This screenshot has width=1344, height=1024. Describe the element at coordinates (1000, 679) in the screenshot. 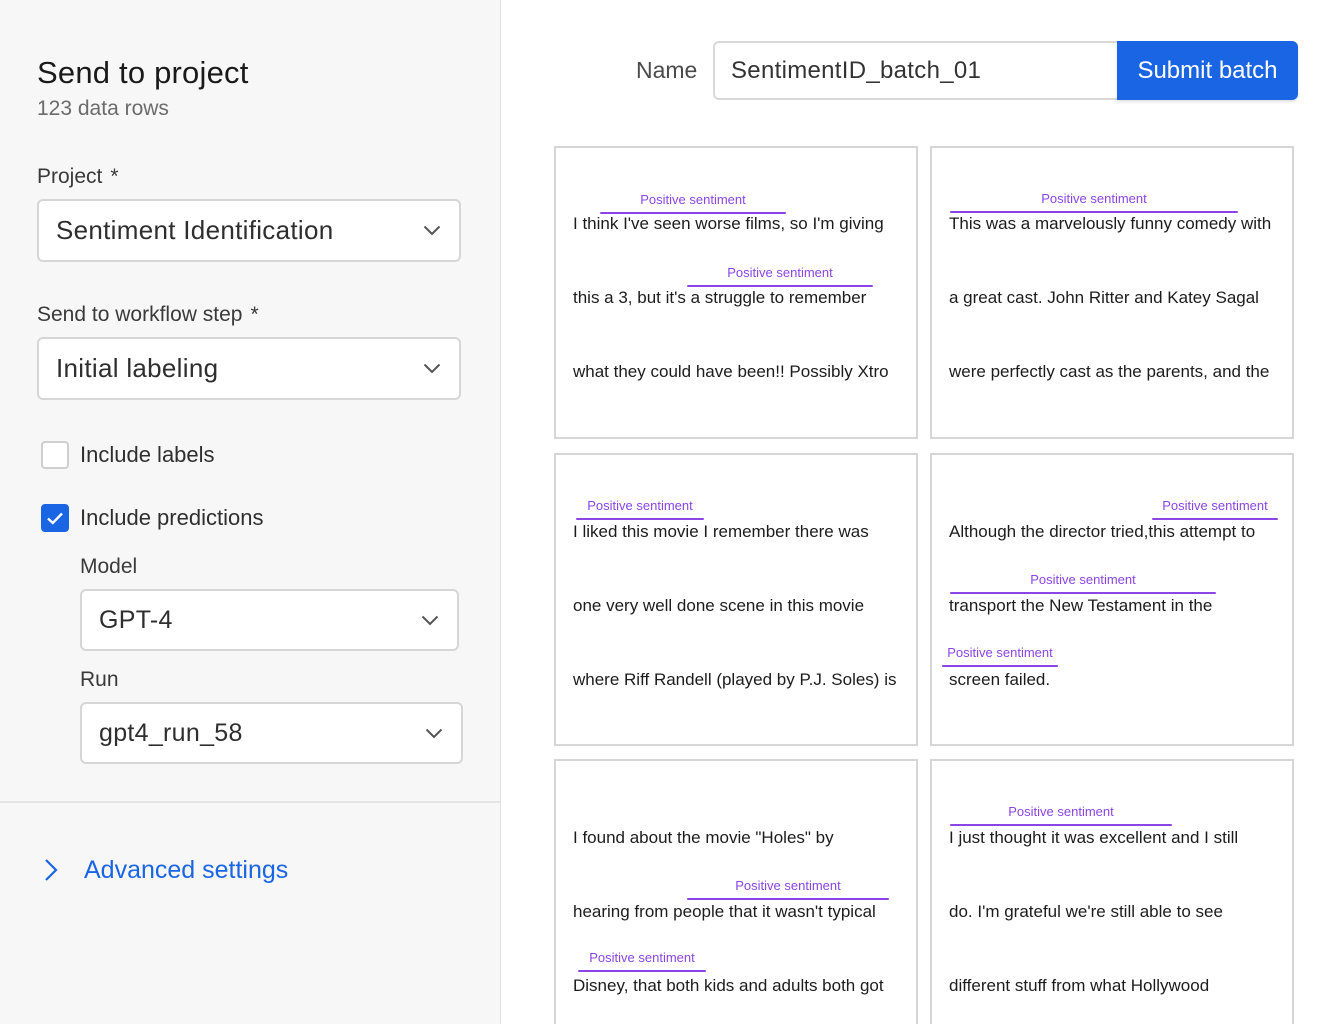

I see `text-line: screen failed.` at that location.